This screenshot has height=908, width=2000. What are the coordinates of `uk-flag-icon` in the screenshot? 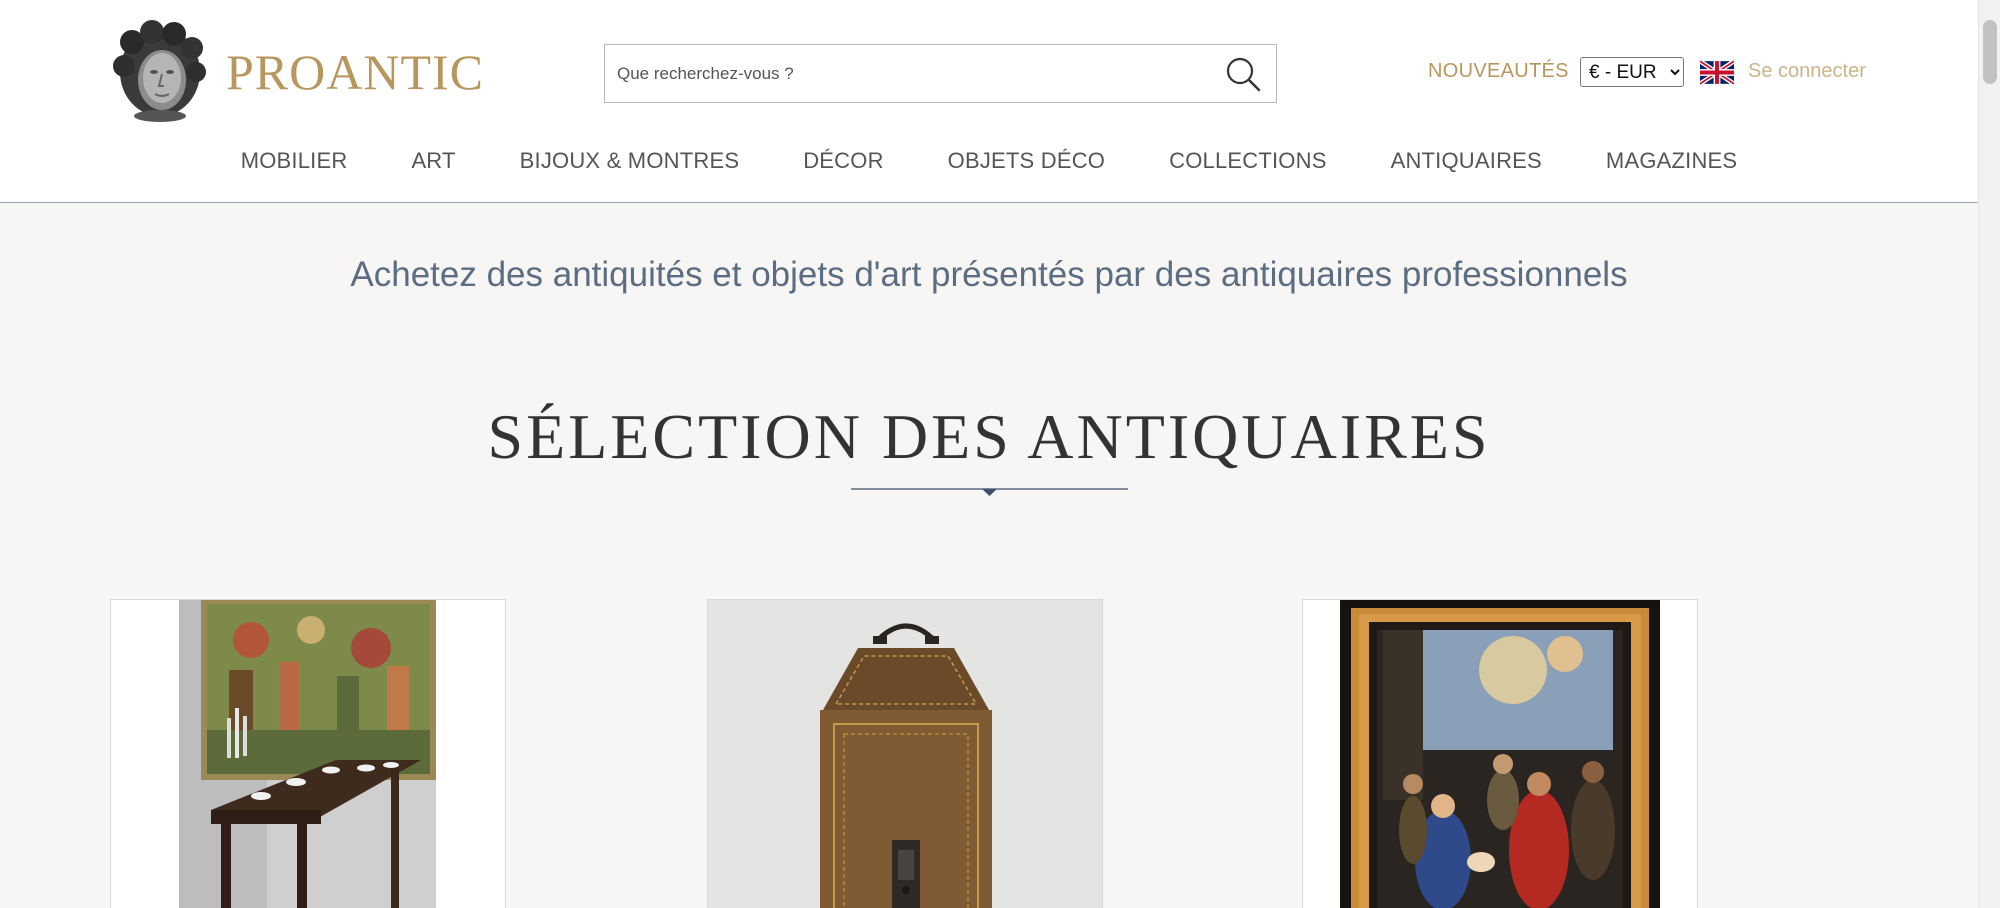 It's located at (1717, 72).